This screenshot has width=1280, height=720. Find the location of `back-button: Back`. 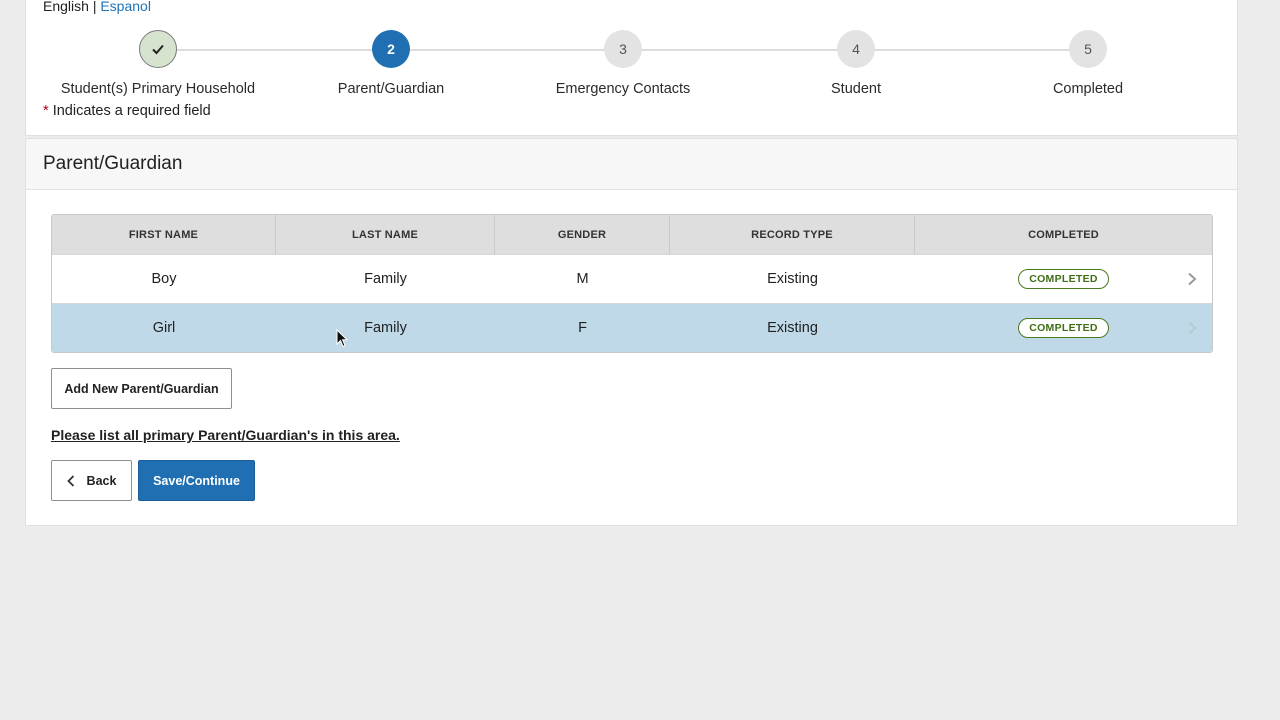

back-button: Back is located at coordinates (91, 480).